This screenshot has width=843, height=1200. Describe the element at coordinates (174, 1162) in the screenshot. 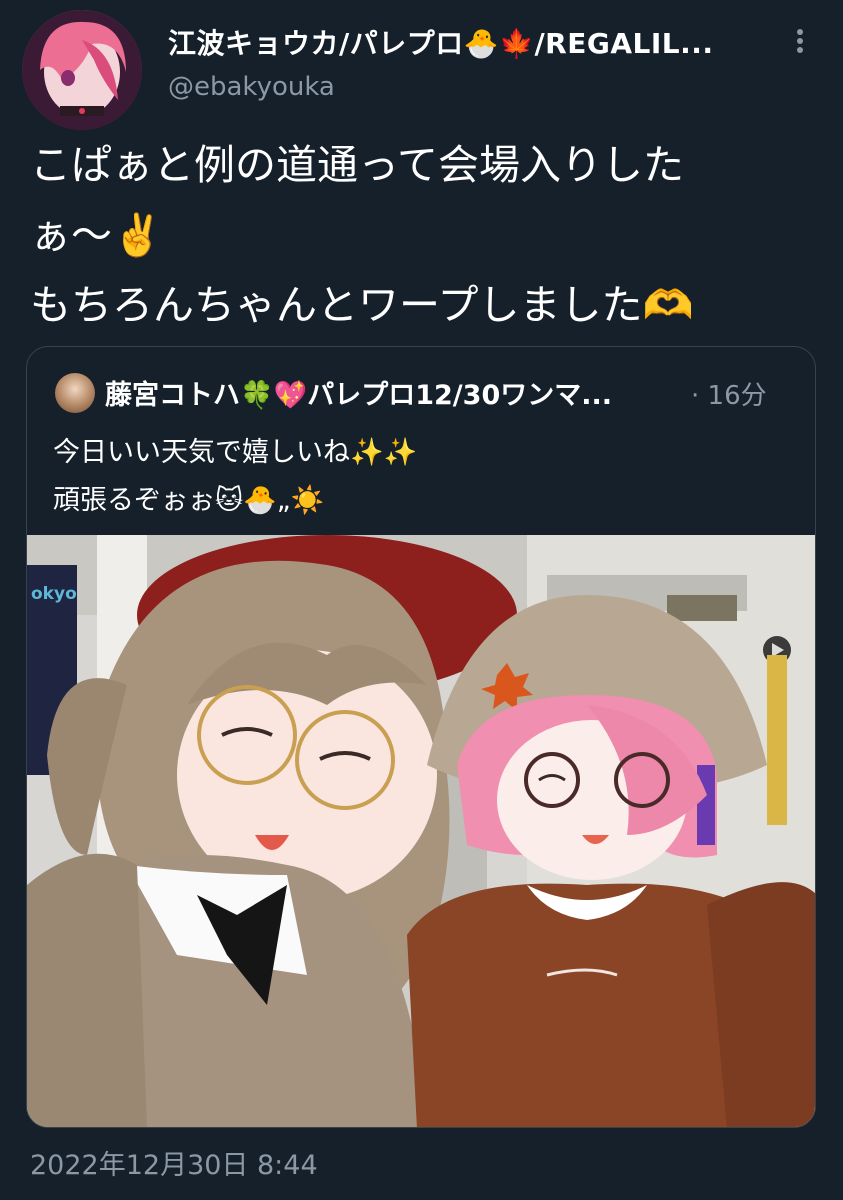

I see `tweet-timestamp: 2022年12月30日 8:44` at that location.